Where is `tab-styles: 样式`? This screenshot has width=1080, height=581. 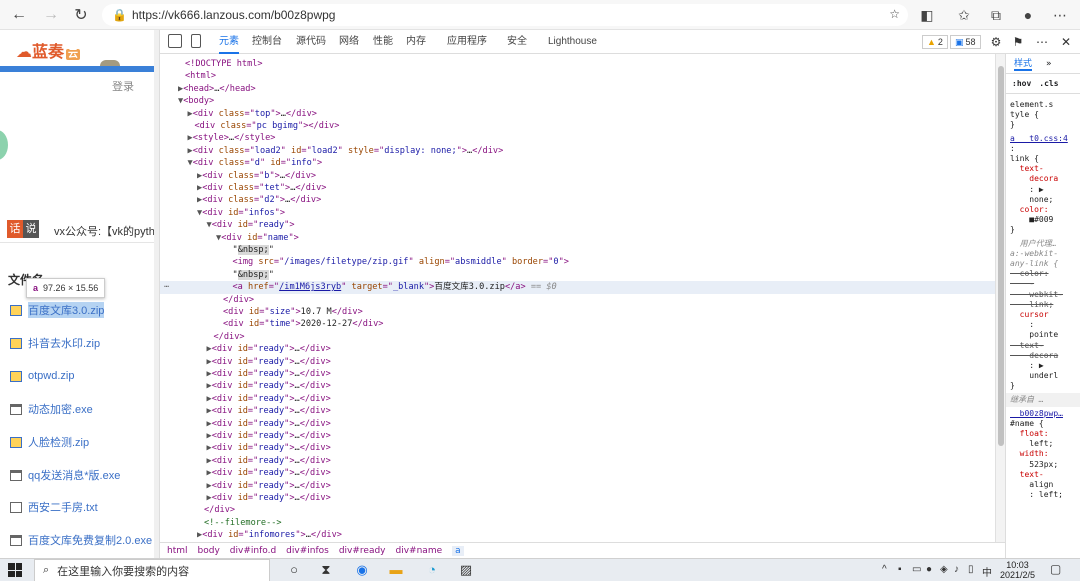 tab-styles: 样式 is located at coordinates (1023, 63).